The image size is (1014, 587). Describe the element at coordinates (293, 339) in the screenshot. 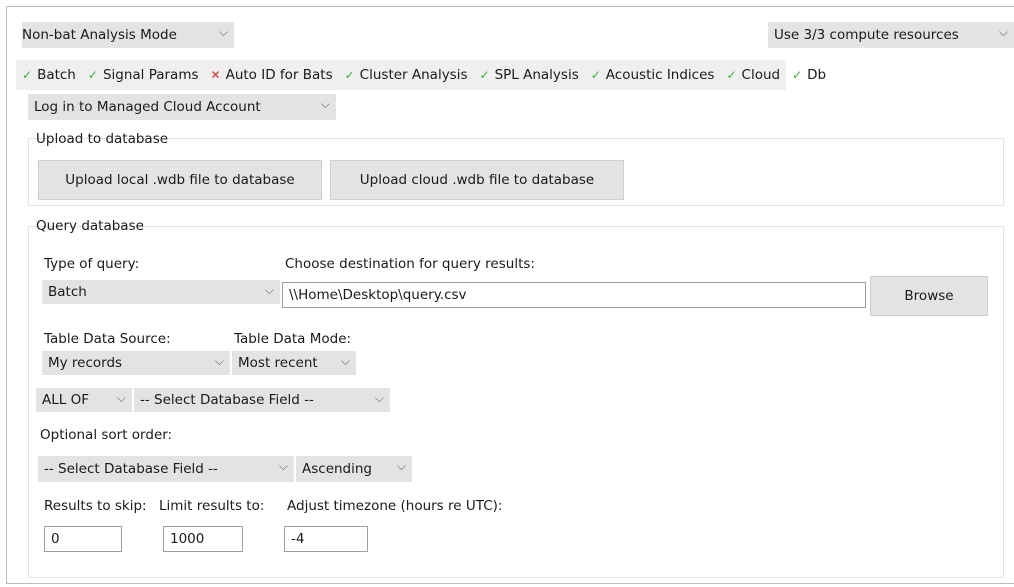

I see `data-mode-label: Table Data Mode:` at that location.